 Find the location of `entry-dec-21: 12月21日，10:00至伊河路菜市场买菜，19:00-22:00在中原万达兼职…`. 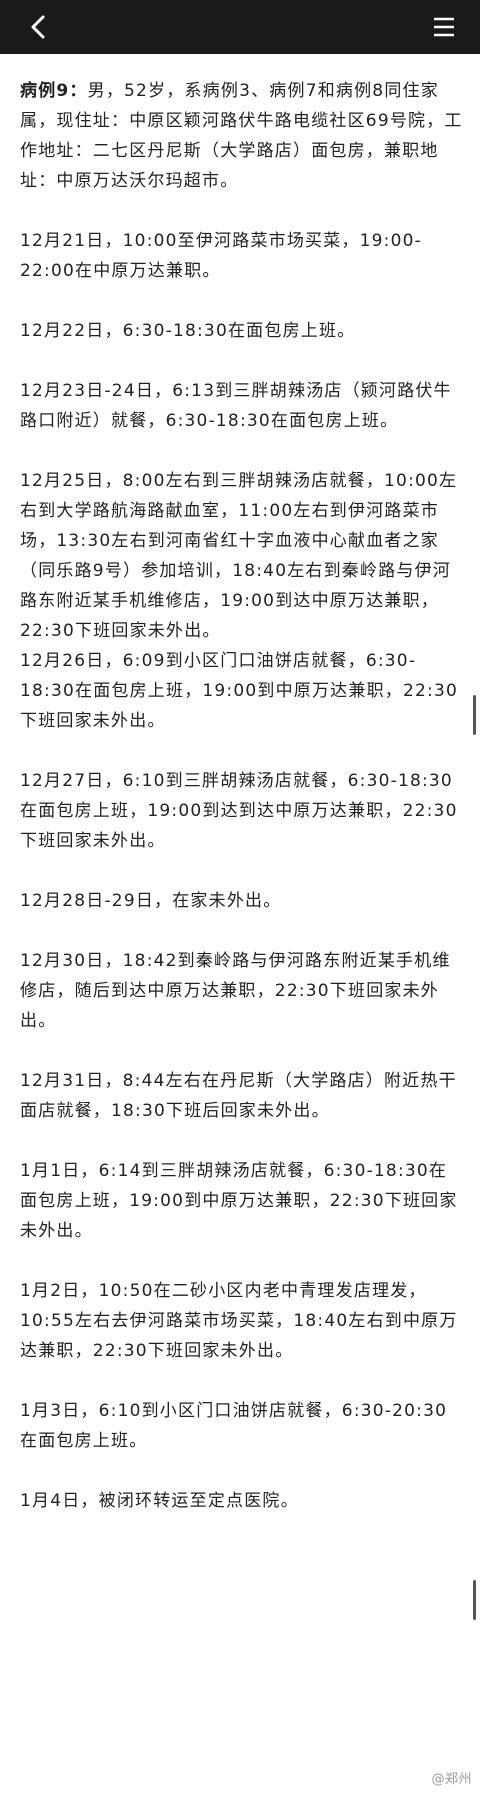

entry-dec-21: 12月21日，10:00至伊河路菜市场买菜，19:00-22:00在中原万达兼职… is located at coordinates (221, 256).